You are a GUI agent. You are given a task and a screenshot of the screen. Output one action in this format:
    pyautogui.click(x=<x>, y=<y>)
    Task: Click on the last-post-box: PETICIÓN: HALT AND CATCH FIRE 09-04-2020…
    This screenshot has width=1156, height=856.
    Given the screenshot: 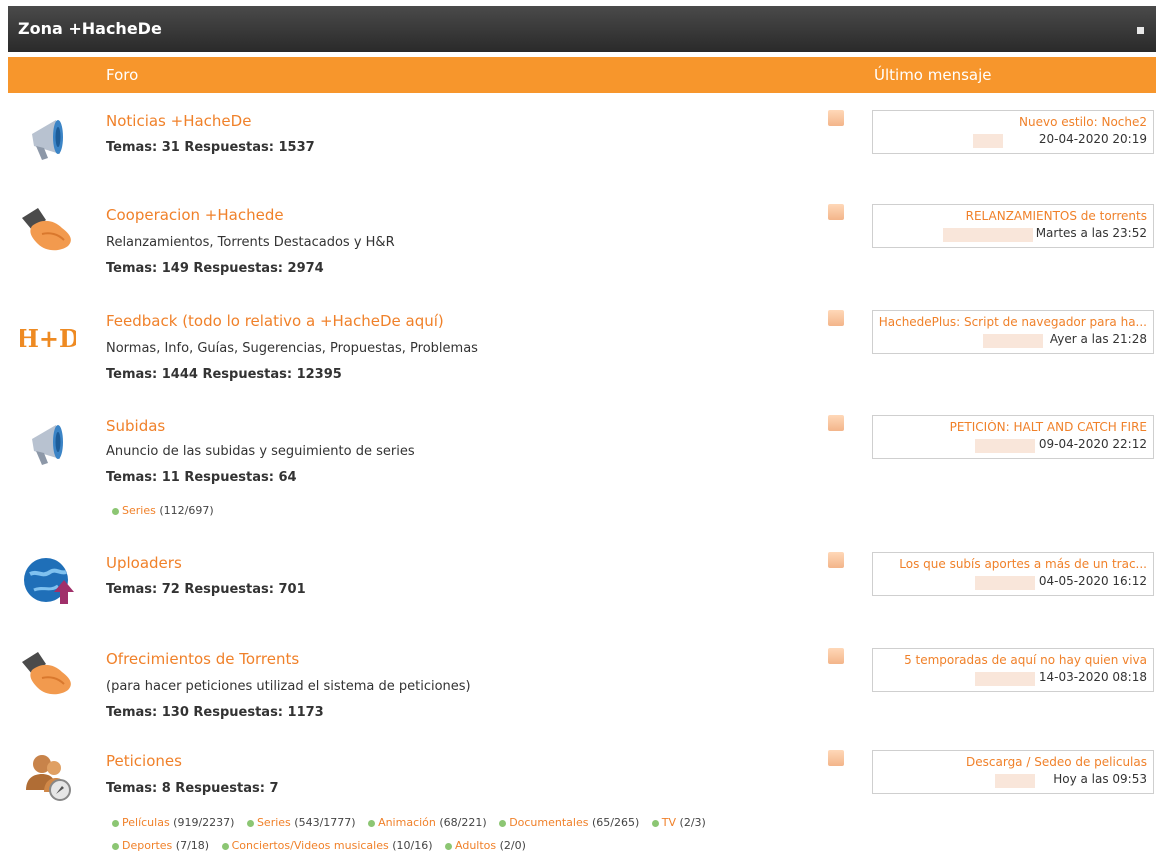 What is the action you would take?
    pyautogui.click(x=1013, y=437)
    